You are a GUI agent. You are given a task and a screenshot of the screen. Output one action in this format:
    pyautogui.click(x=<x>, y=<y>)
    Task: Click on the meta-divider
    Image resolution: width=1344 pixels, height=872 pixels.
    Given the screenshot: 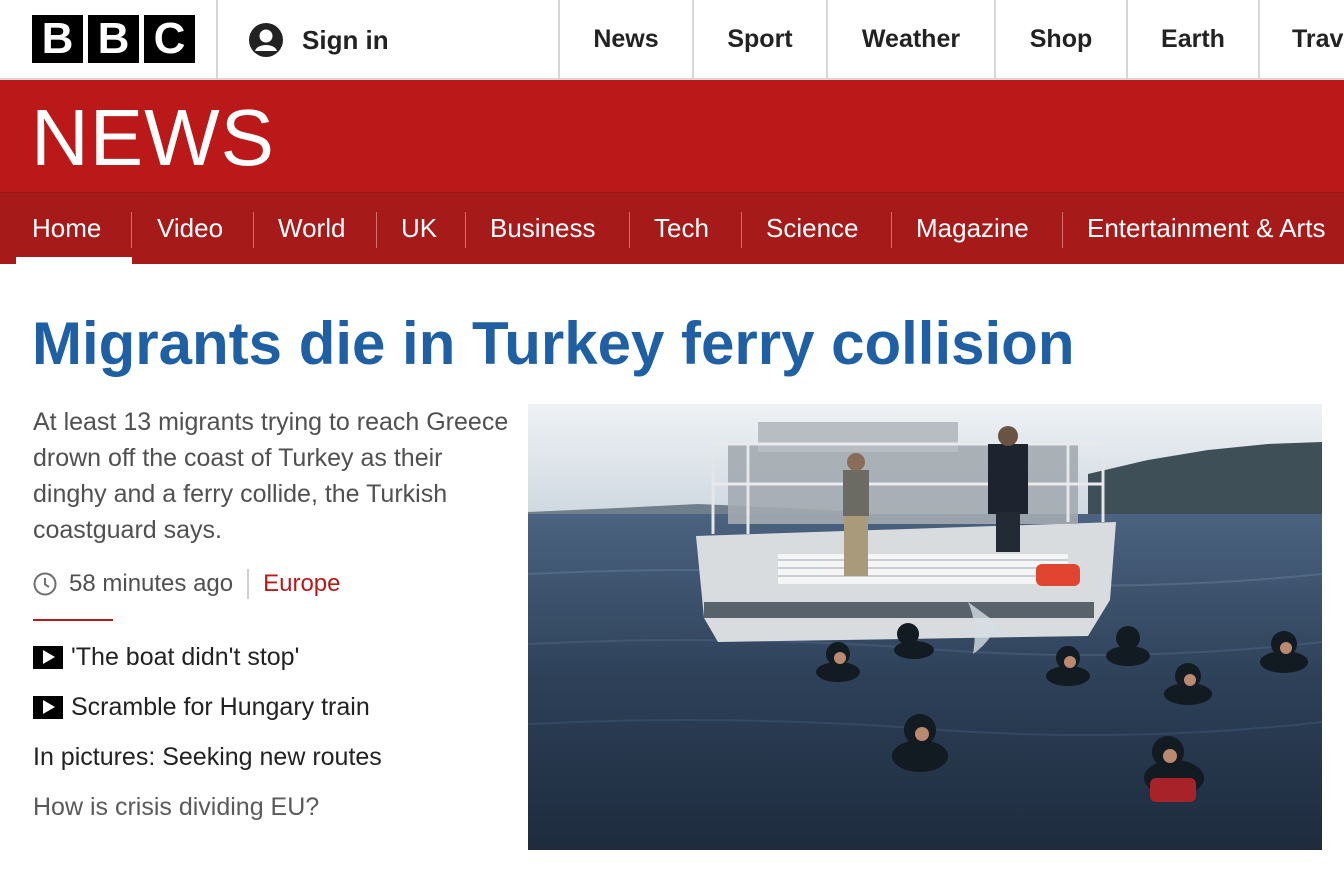 What is the action you would take?
    pyautogui.click(x=248, y=584)
    